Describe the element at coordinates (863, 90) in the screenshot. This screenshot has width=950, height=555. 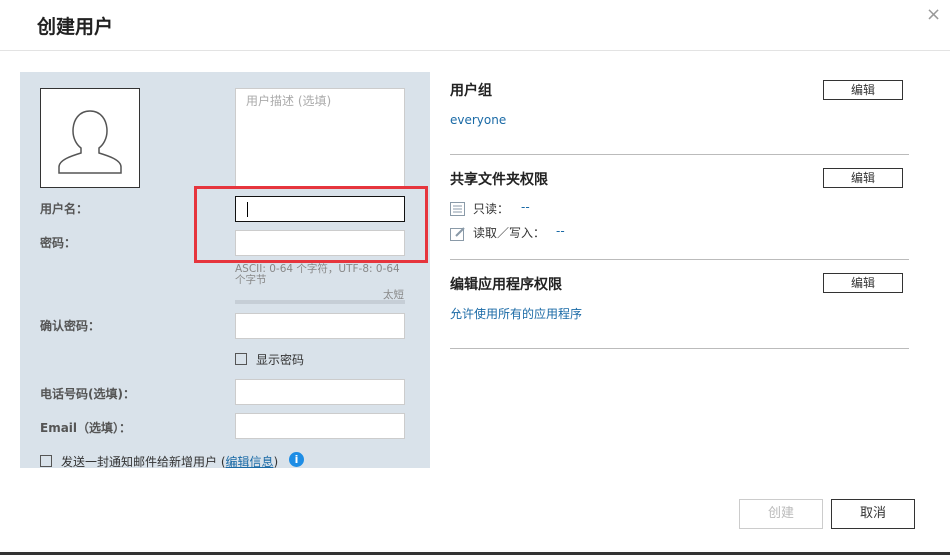
I see `edit-group-button: 编辑` at that location.